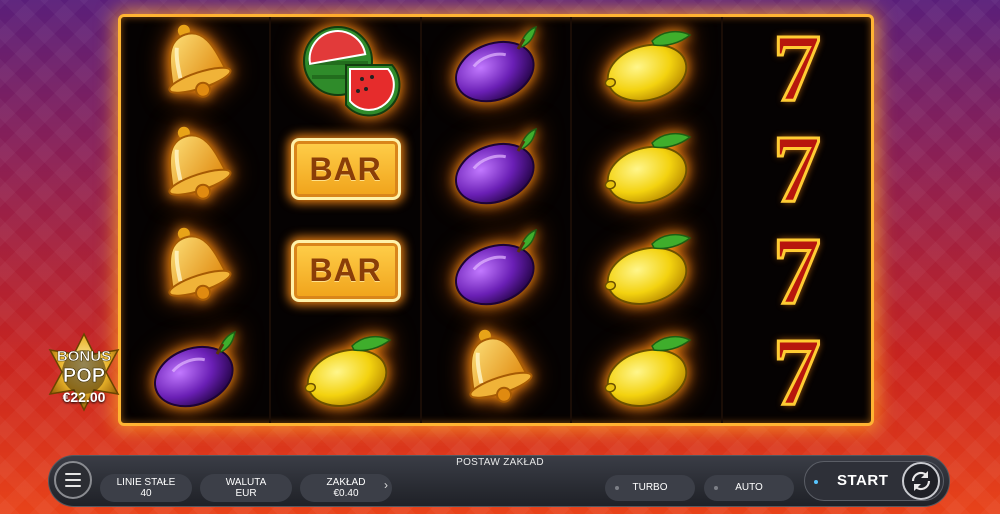 This screenshot has height=514, width=1000. I want to click on auto-label: AUTO, so click(749, 487).